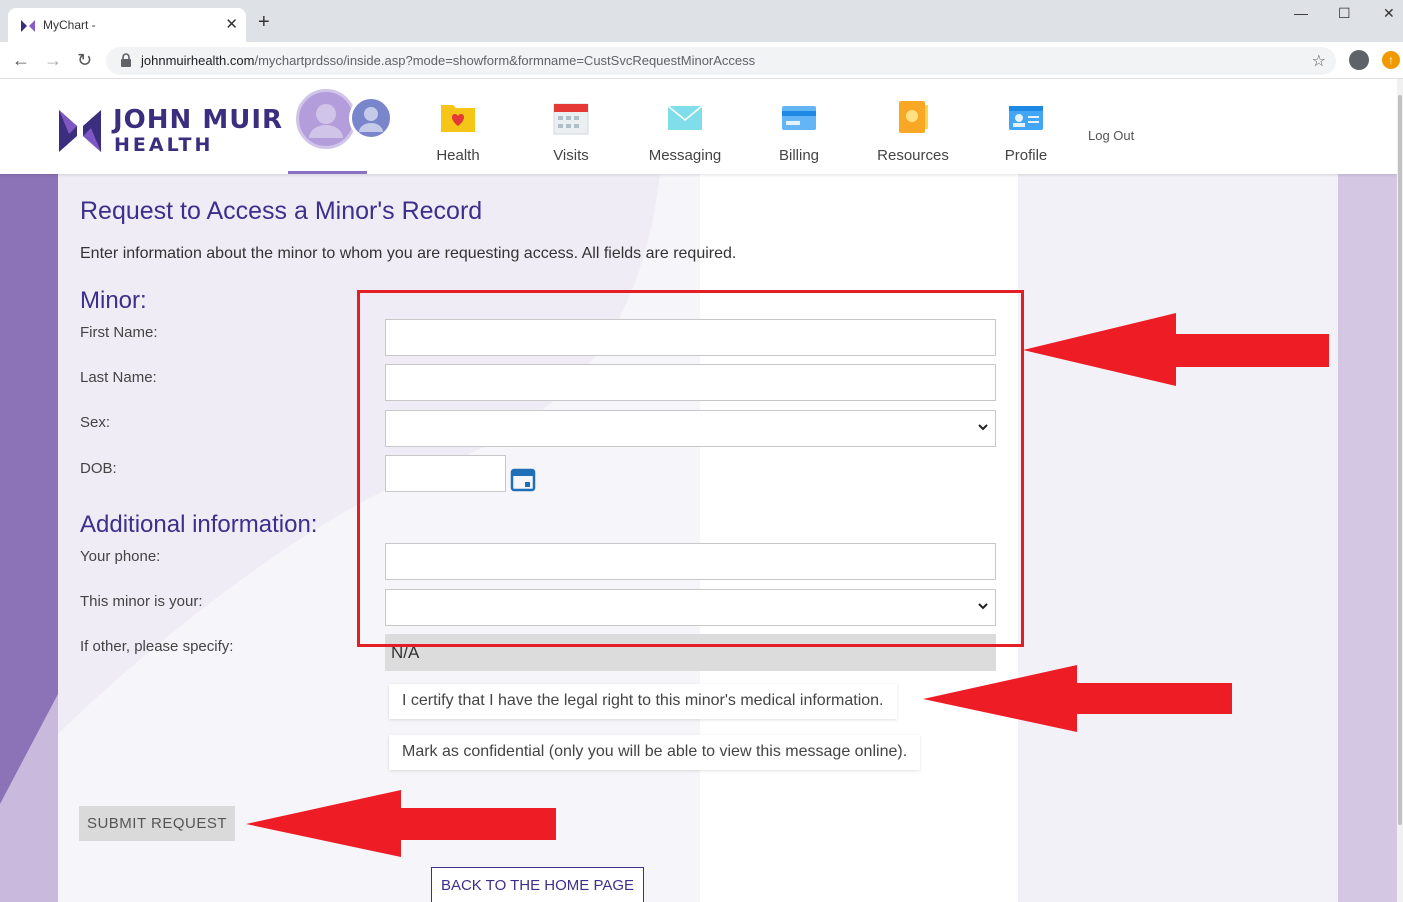 The image size is (1403, 902). What do you see at coordinates (1389, 13) in the screenshot?
I see `window-close-icon: ✕` at bounding box center [1389, 13].